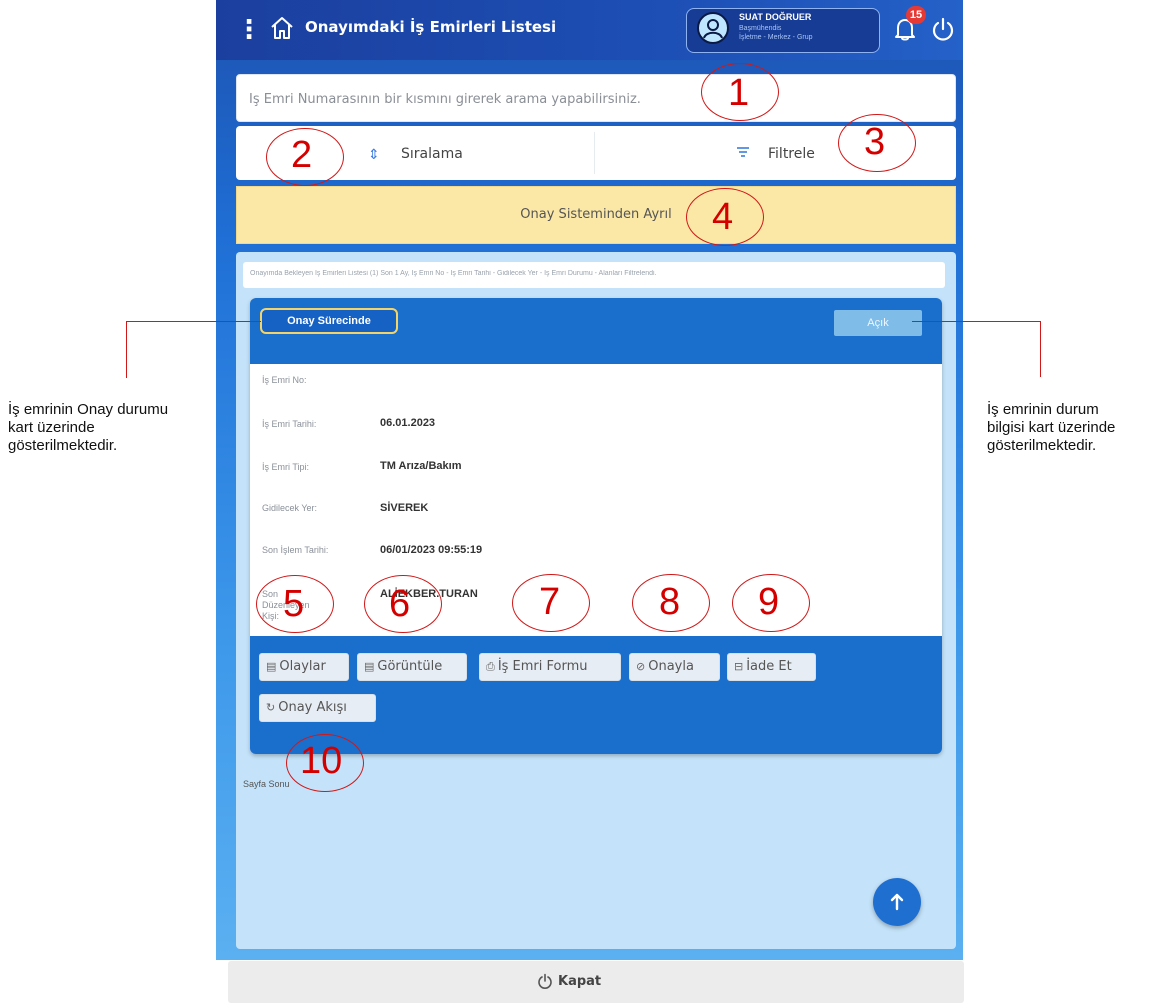 This screenshot has height=1003, width=1157. Describe the element at coordinates (723, 217) in the screenshot. I see `callout-number: 4` at that location.